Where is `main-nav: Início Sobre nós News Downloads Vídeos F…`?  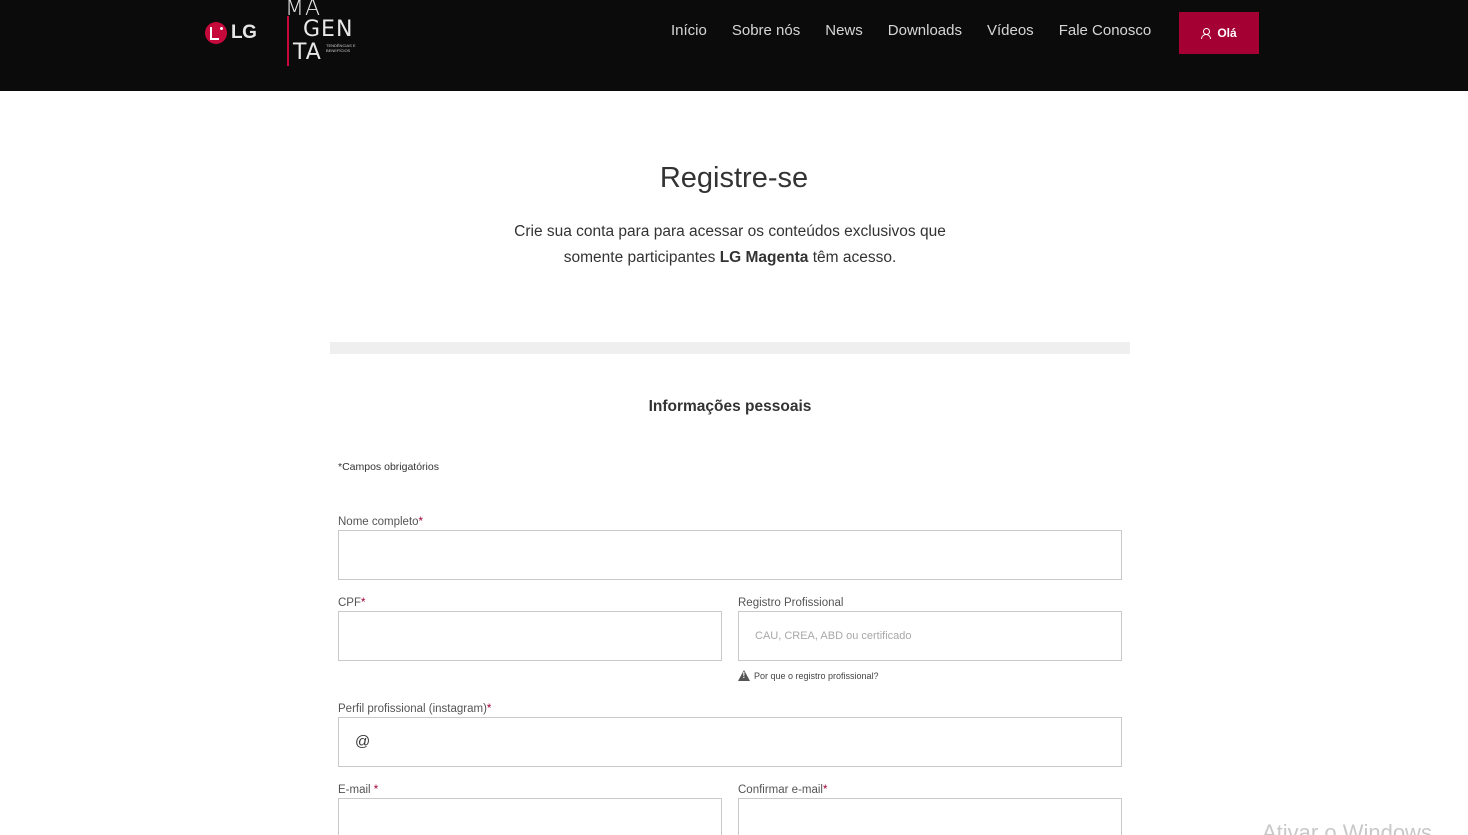
main-nav: Início Sobre nós News Downloads Vídeos F… is located at coordinates (911, 30).